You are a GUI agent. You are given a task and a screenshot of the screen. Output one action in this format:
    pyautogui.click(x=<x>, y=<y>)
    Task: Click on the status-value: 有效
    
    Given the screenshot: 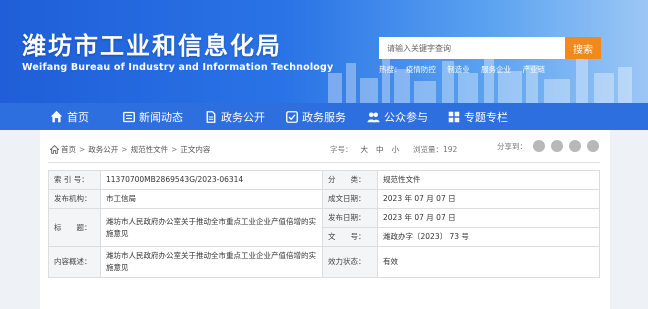 What is the action you would take?
    pyautogui.click(x=488, y=262)
    